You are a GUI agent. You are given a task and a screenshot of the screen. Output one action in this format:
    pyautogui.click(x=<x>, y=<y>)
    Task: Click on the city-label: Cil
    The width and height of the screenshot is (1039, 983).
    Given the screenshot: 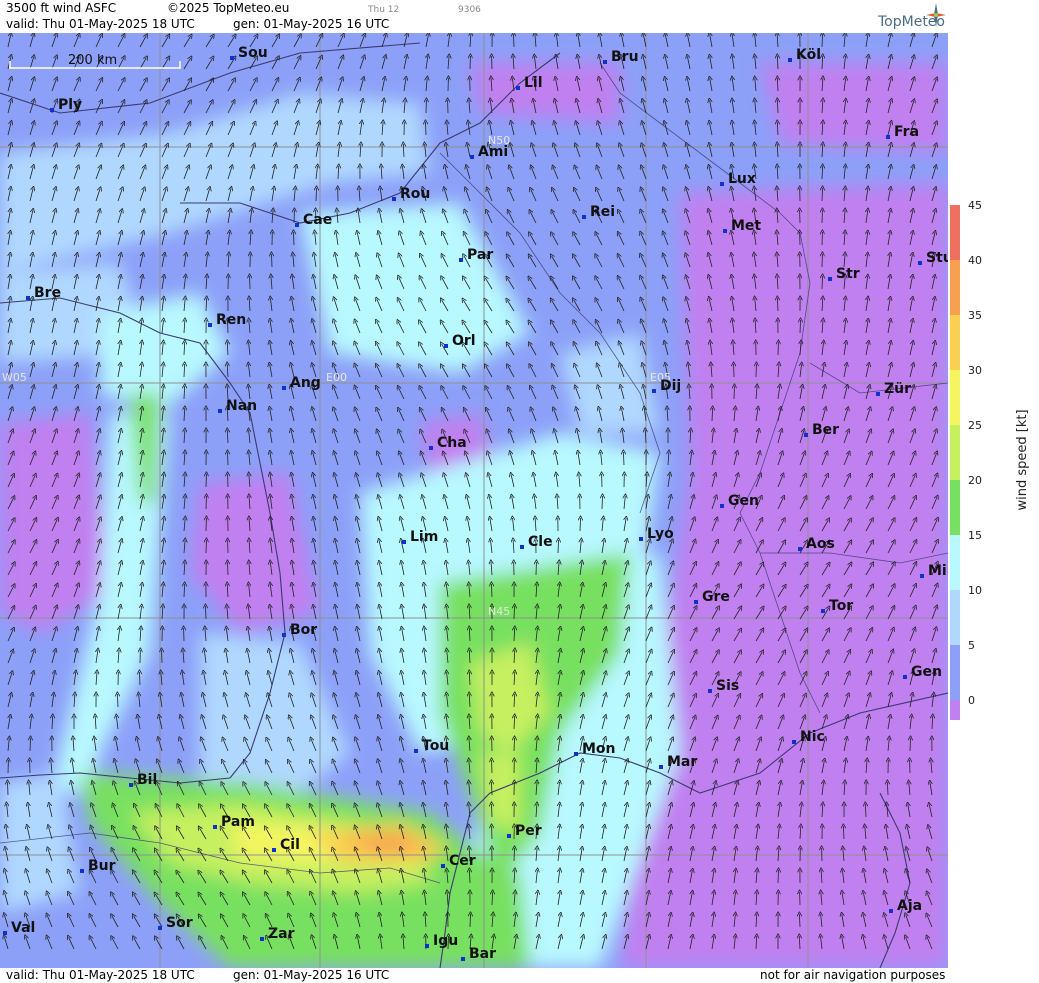 What is the action you would take?
    pyautogui.click(x=290, y=845)
    